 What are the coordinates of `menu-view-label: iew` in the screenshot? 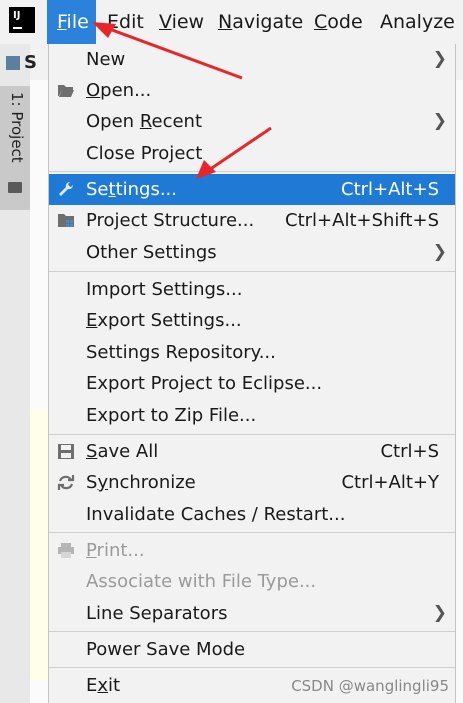 It's located at (188, 22).